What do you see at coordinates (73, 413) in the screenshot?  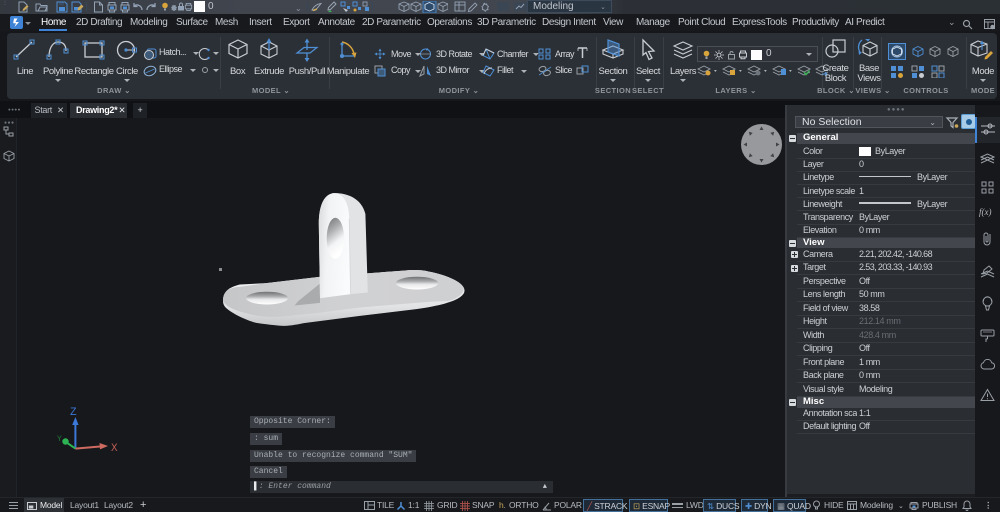 I see `svg-text: Z` at bounding box center [73, 413].